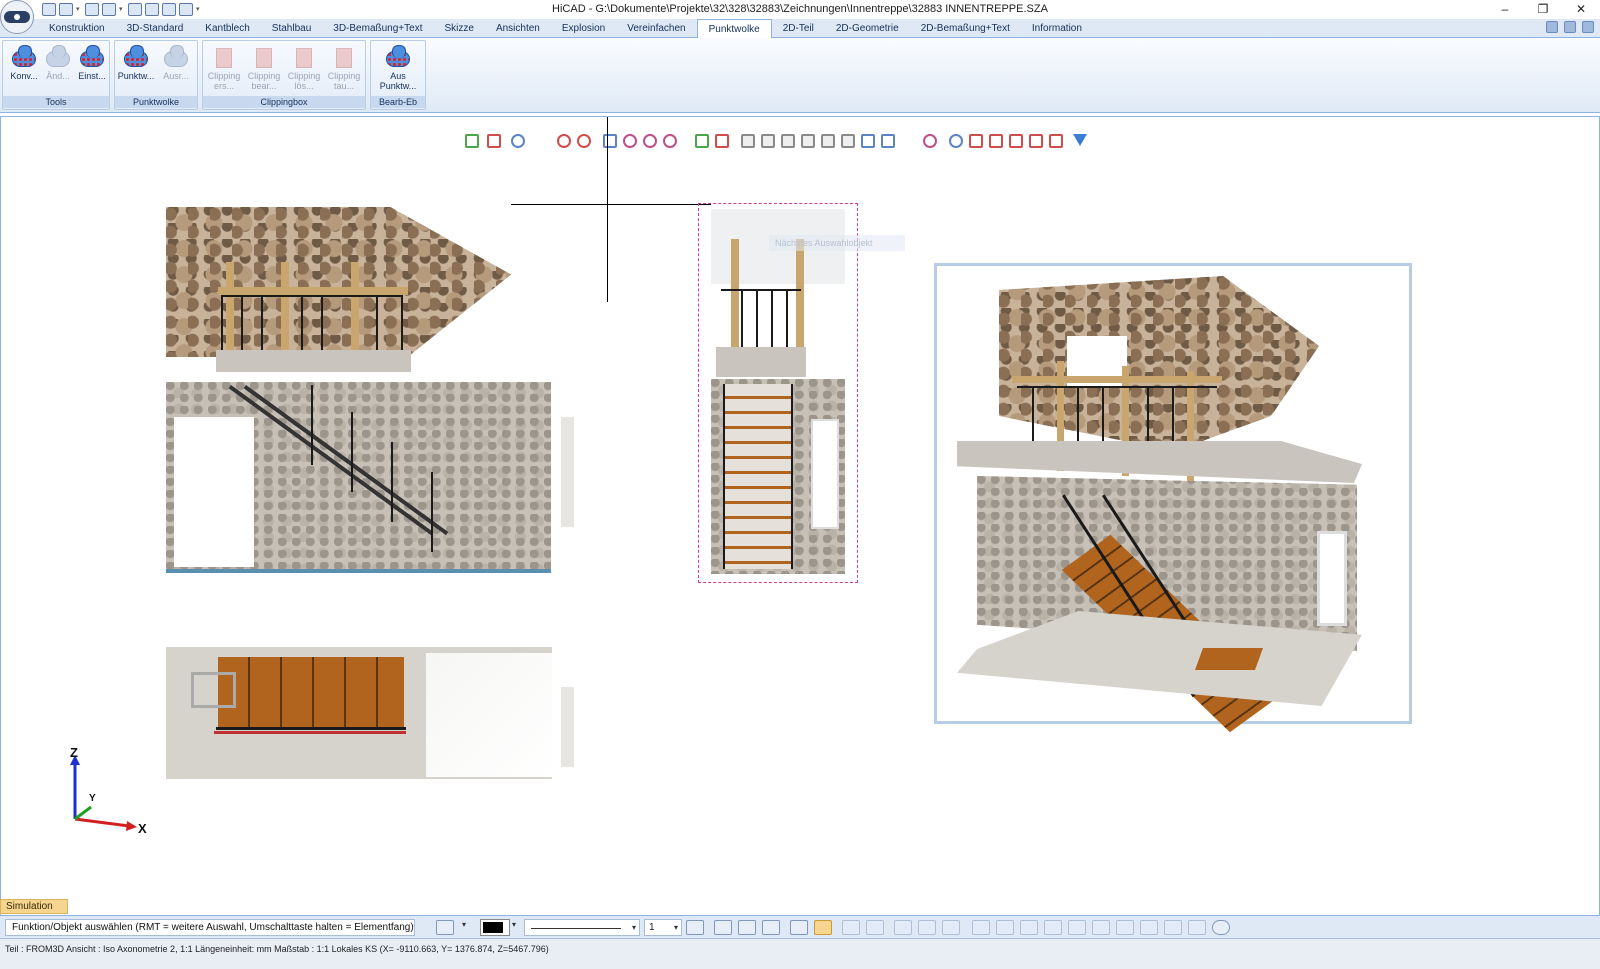  I want to click on pointcloud-settings-icon, so click(92, 58).